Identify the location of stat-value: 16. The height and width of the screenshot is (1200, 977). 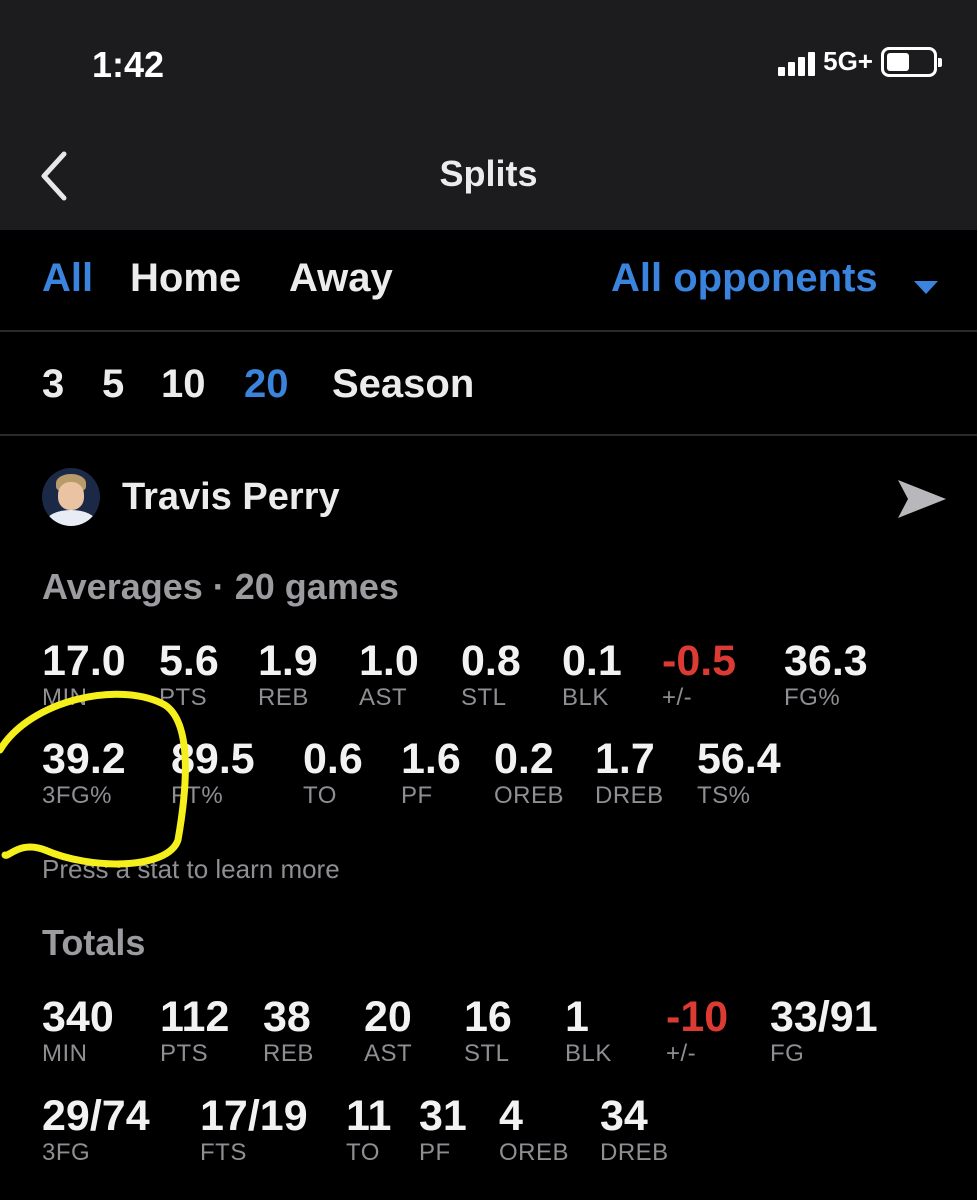
(488, 1017).